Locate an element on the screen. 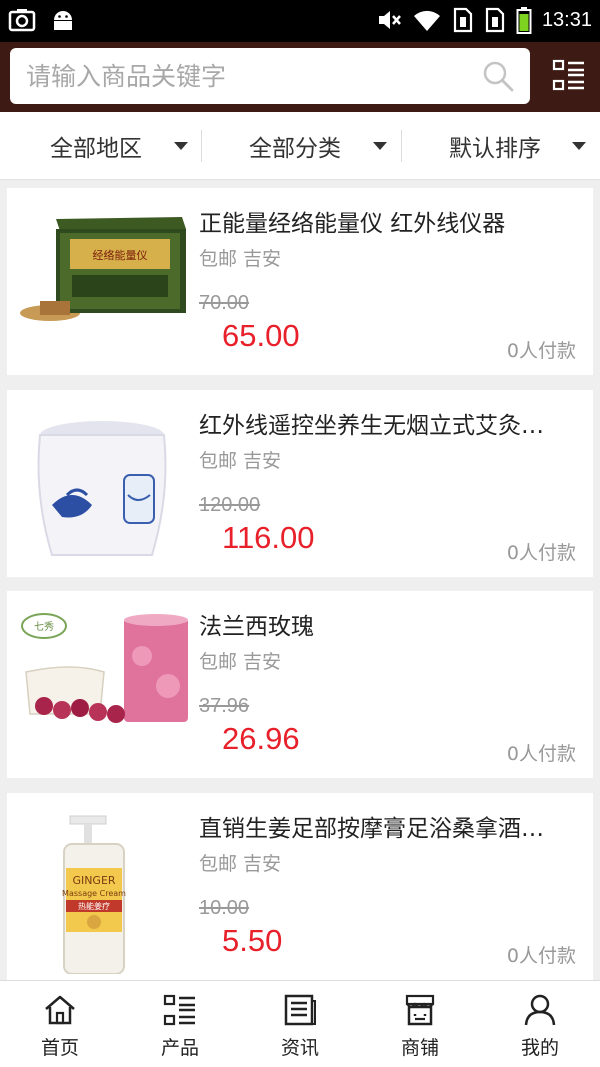 This screenshot has height=1067, width=600. filter-category-label: 全部分类 is located at coordinates (295, 149).